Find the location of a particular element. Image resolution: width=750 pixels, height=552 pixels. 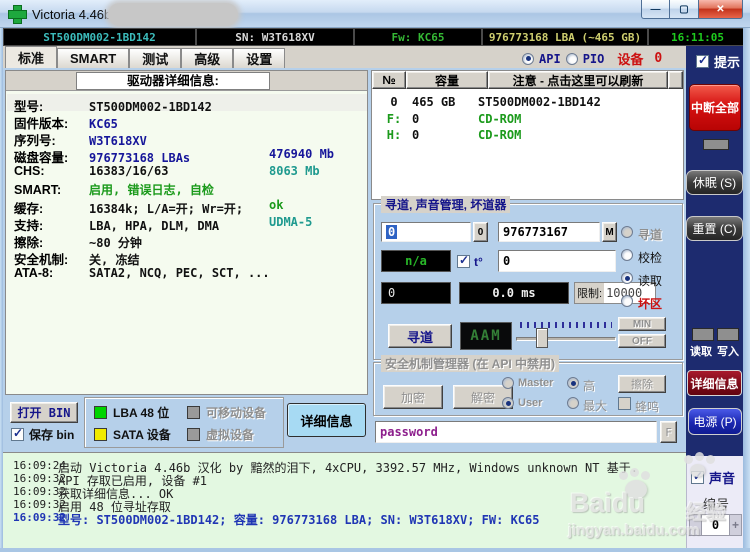

info-row-cache: 缓存: 16384k; L/A=开; Wr=开; ok is located at coordinates (149, 207).